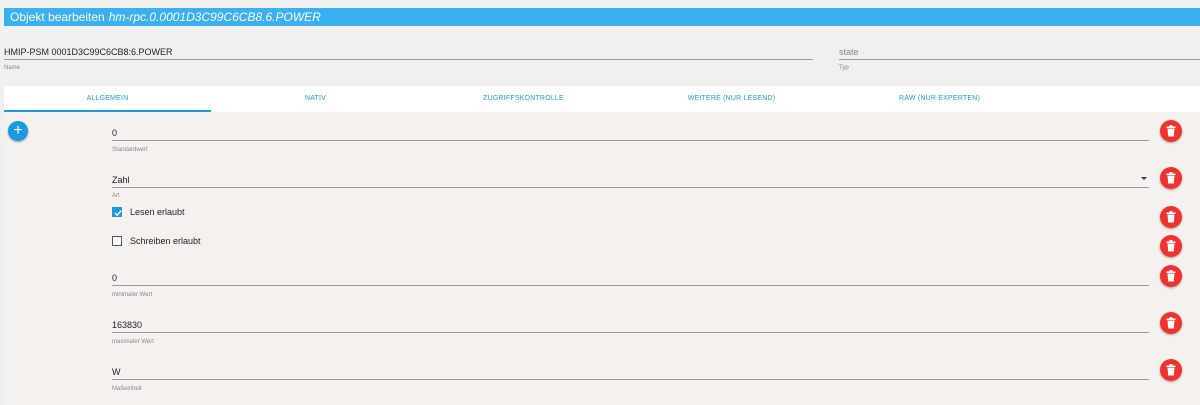 The image size is (1200, 405). What do you see at coordinates (630, 278) in the screenshot?
I see `min-value-input: 0` at bounding box center [630, 278].